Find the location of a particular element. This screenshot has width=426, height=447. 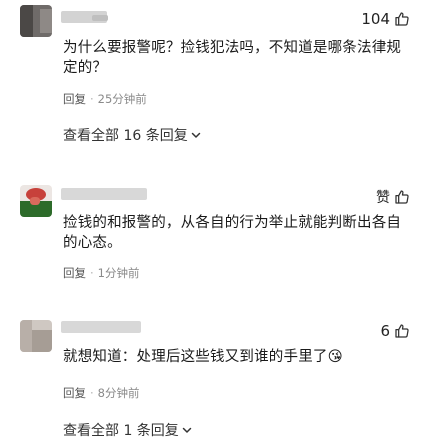

comment-text: 捡钱的和报警的，从各自的行为举止就能判断出各自的心态。 is located at coordinates (232, 233).